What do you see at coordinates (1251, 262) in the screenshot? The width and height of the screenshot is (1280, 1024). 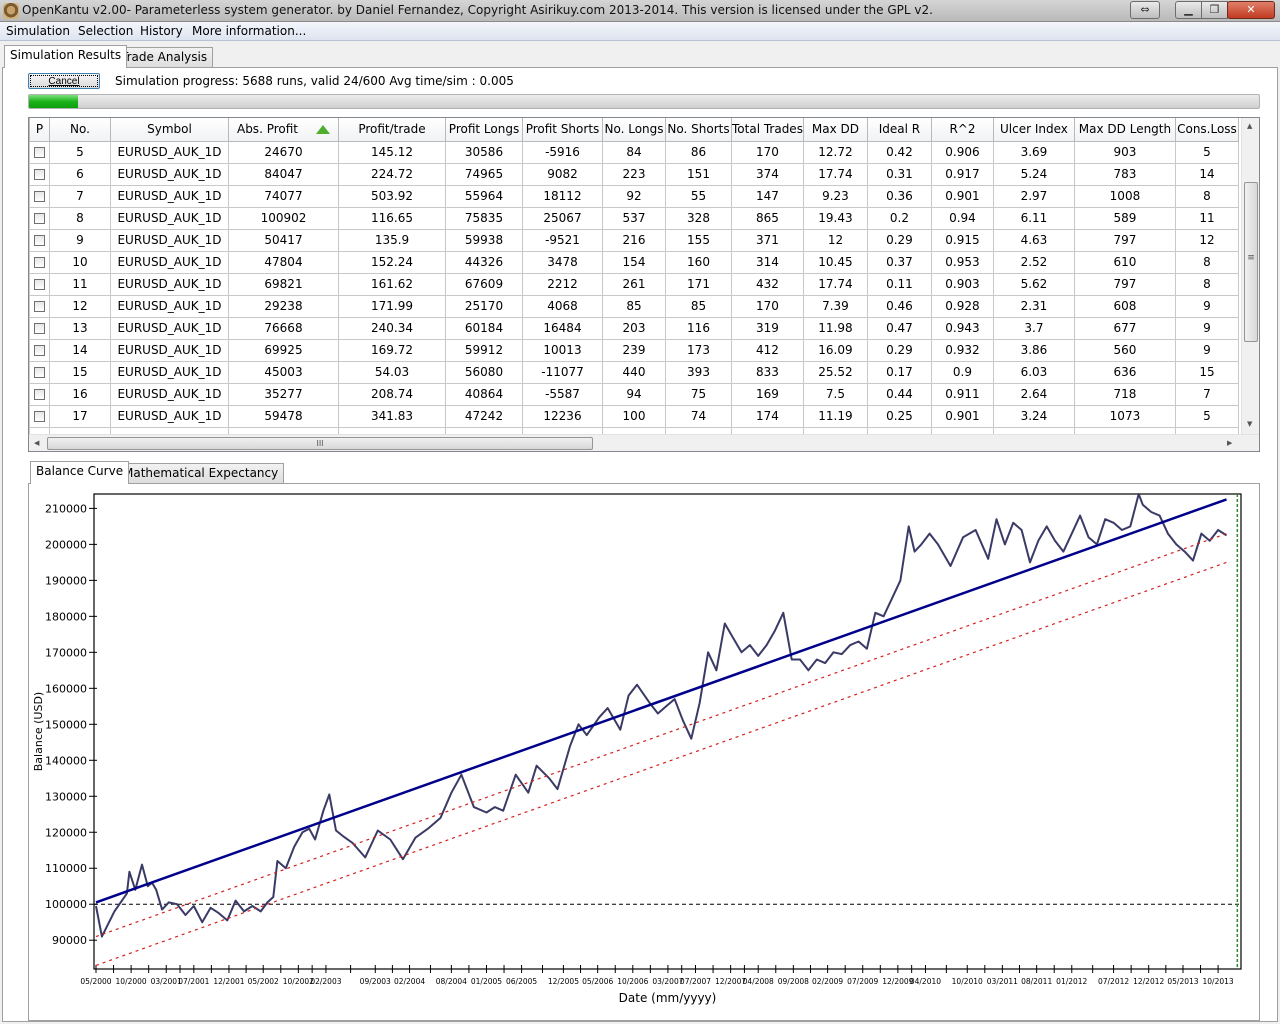 I see `vertical-scroll-thumb: ≡` at bounding box center [1251, 262].